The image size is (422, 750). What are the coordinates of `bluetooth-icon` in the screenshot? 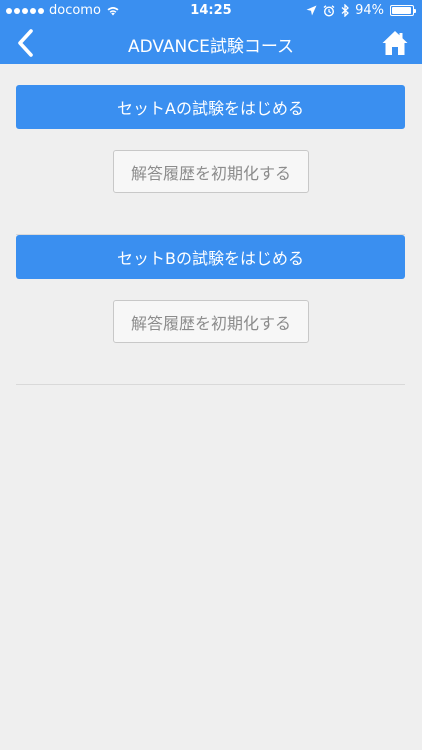 It's located at (345, 10).